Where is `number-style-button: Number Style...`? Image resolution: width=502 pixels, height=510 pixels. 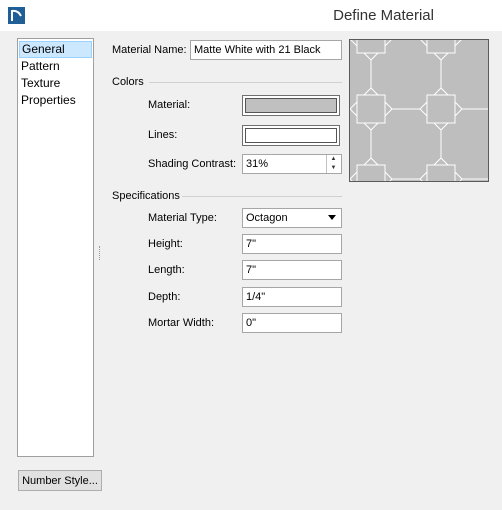
number-style-button: Number Style... is located at coordinates (60, 480).